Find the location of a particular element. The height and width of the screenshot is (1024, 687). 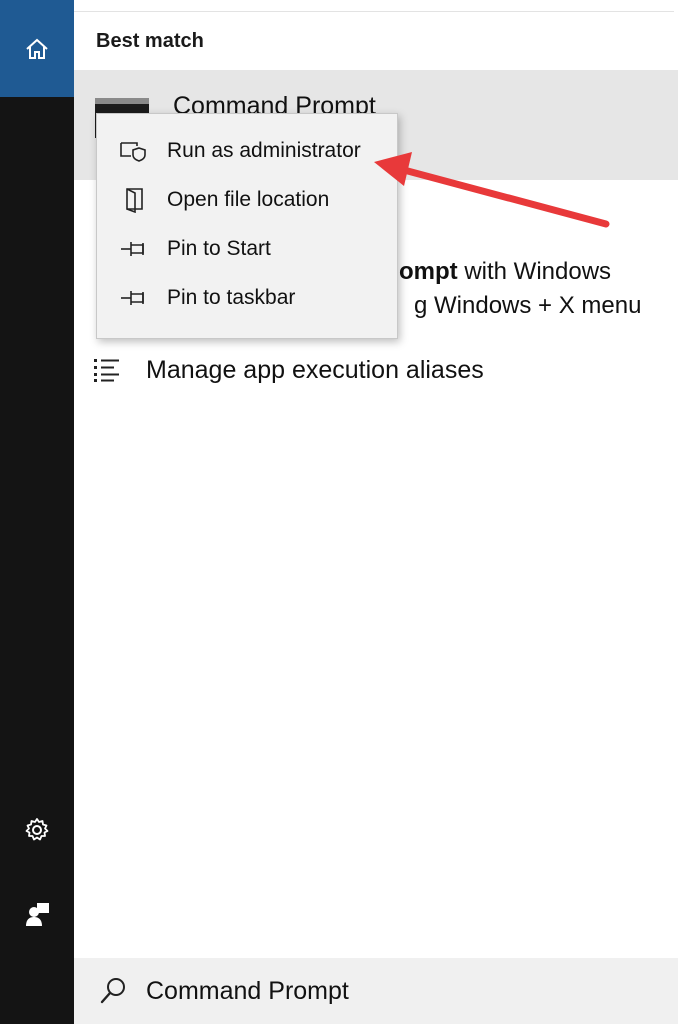

menu-item-label: Open file location is located at coordinates (248, 199).